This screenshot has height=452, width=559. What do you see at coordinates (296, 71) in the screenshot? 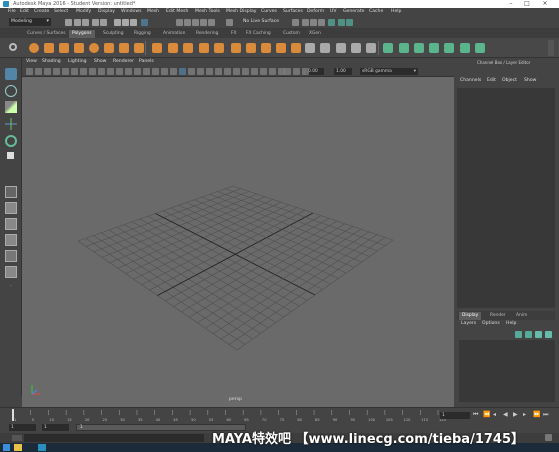
I see `gamma-icon` at bounding box center [296, 71].